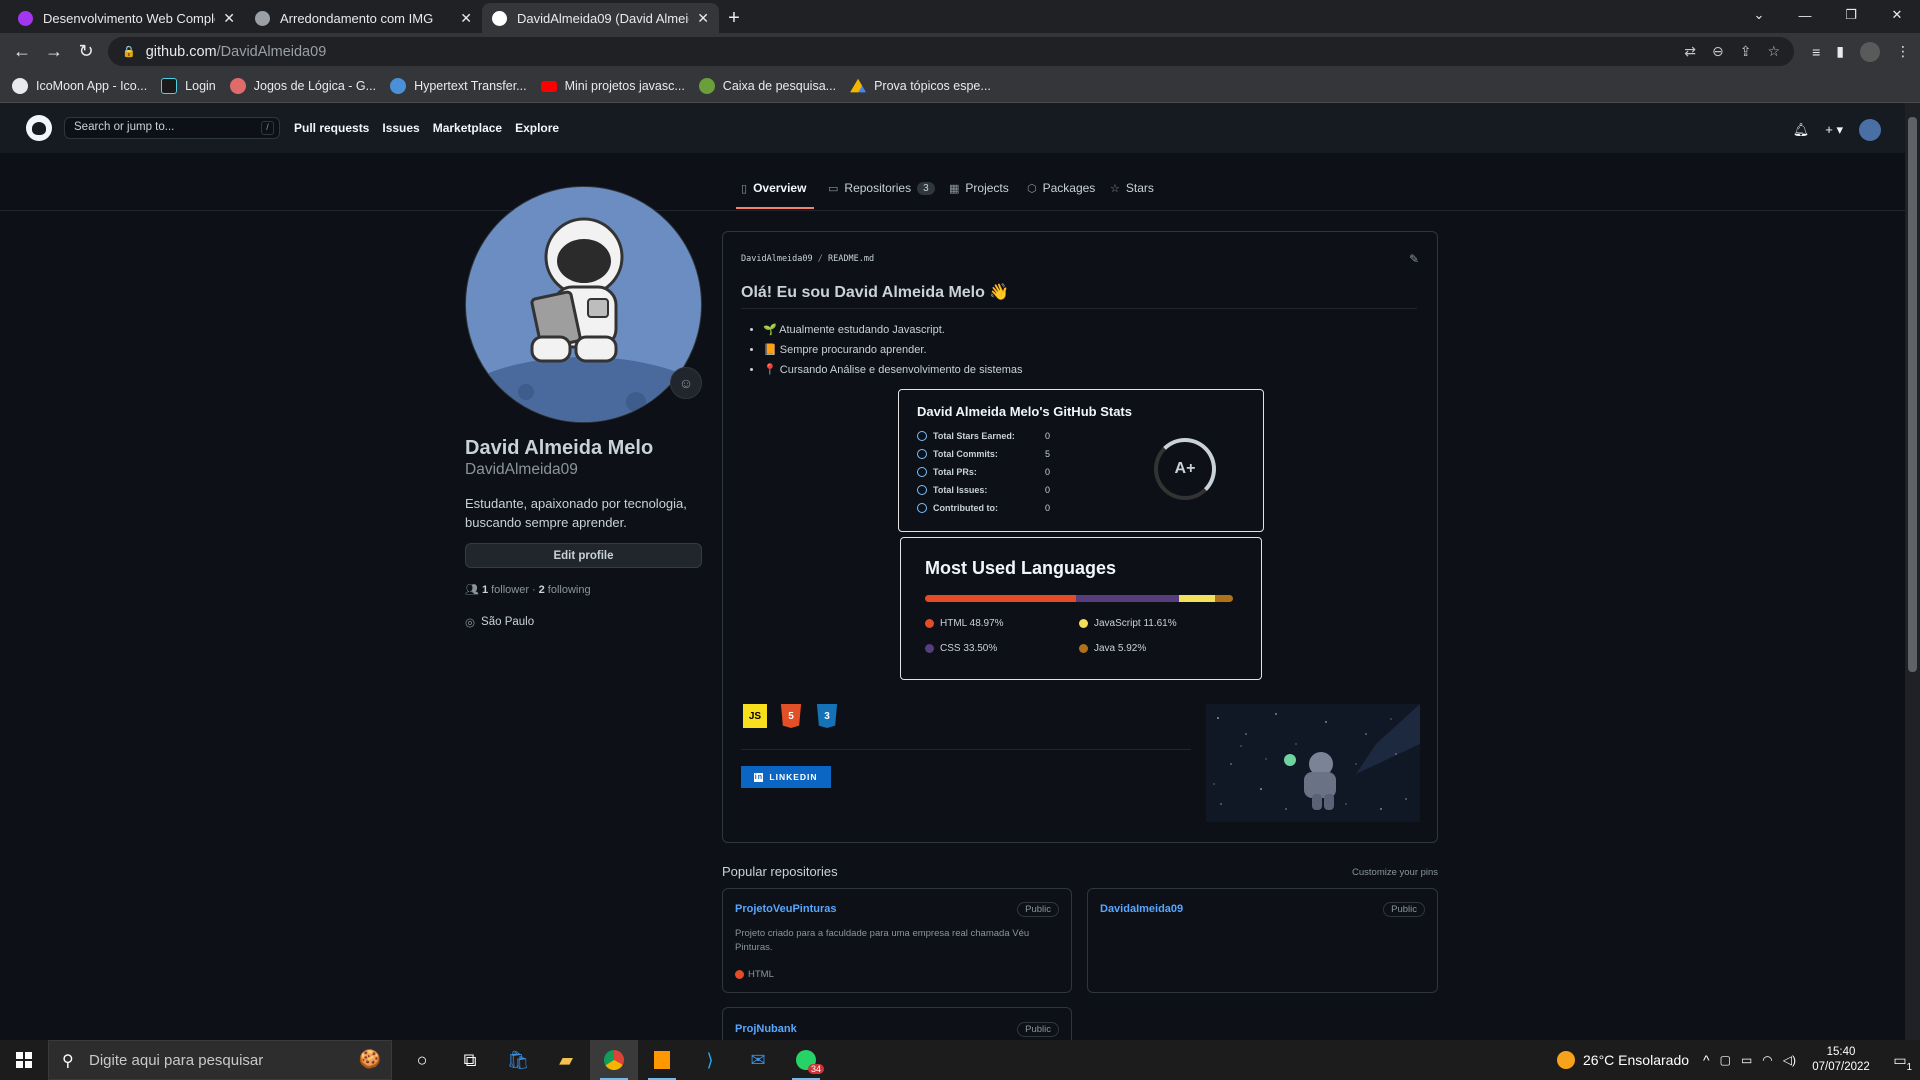  Describe the element at coordinates (775, 208) in the screenshot. I see `active-tab-underline` at that location.